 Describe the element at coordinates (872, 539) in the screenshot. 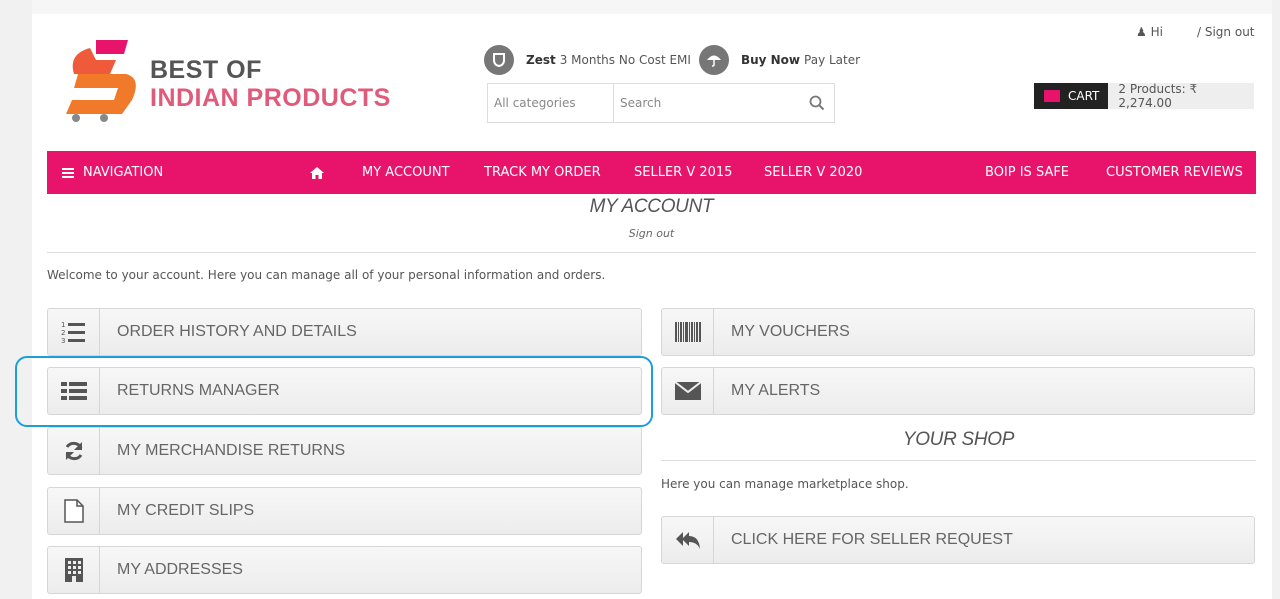

I see `seller-request-label: CLICK HERE FOR SELLER REQUEST` at that location.